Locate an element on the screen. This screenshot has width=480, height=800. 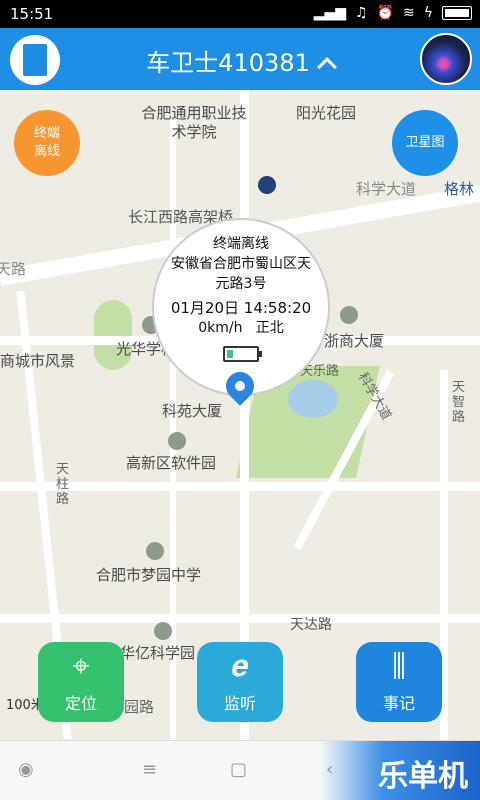
app-header: 车卫士410381 is located at coordinates (240, 59).